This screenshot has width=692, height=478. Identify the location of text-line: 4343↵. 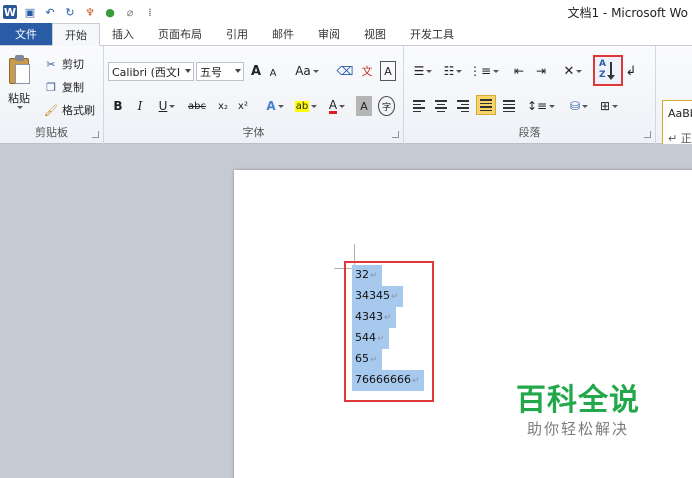
(388, 317).